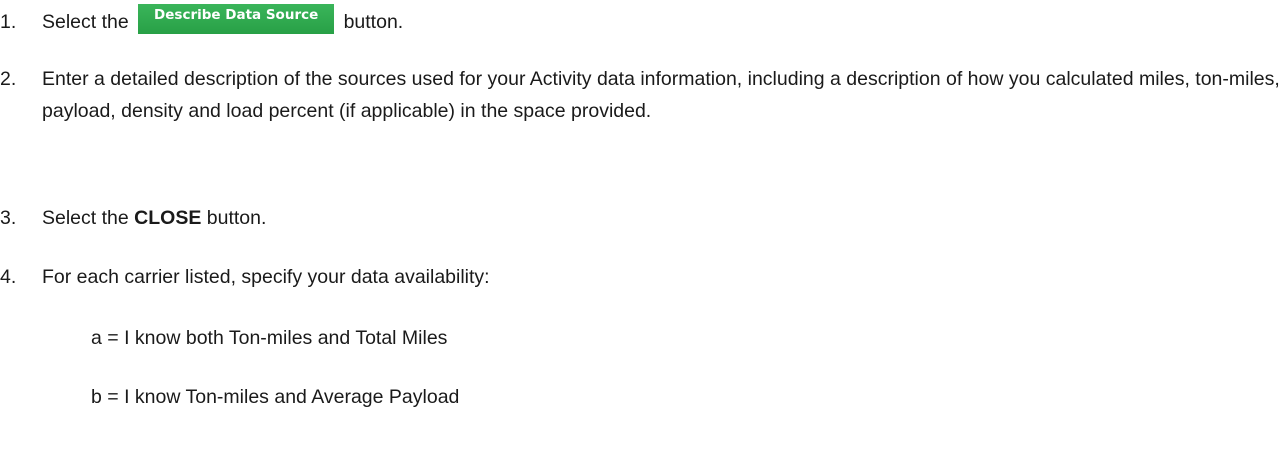 The height and width of the screenshot is (468, 1286). What do you see at coordinates (8, 79) in the screenshot?
I see `step-number: 2.` at bounding box center [8, 79].